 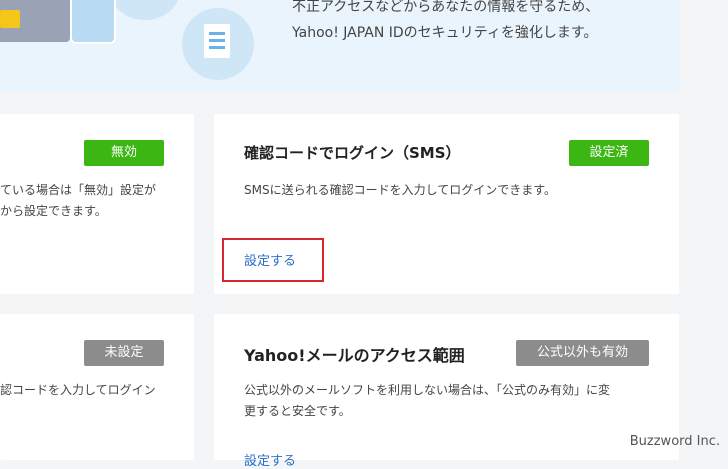 What do you see at coordinates (582, 353) in the screenshot?
I see `status-badge: 公式以外も有効` at bounding box center [582, 353].